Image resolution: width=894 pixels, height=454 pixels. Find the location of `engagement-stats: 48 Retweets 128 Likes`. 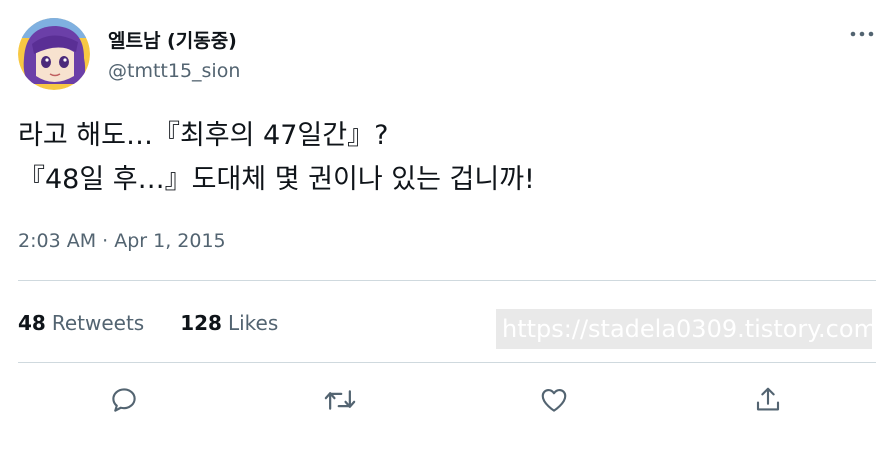

engagement-stats: 48 Retweets 128 Likes is located at coordinates (166, 323).